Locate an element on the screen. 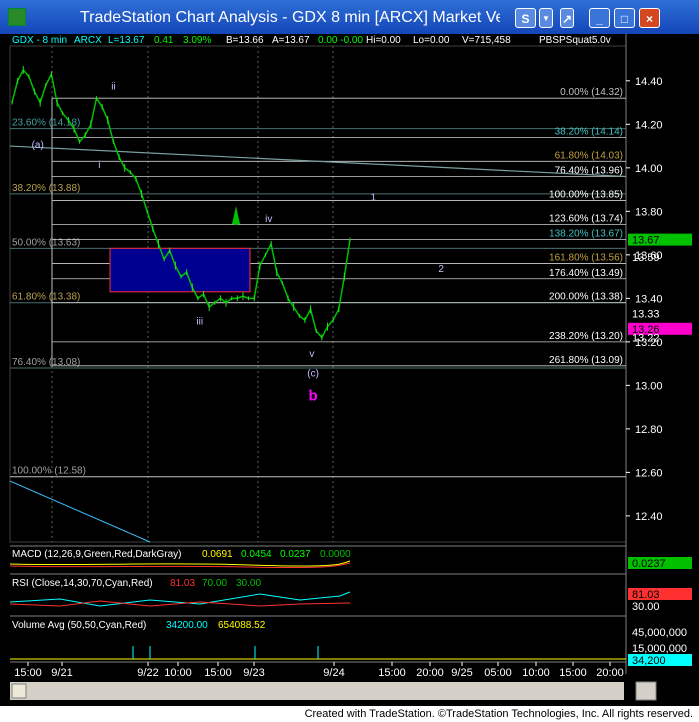  minimize-button: _ is located at coordinates (599, 18).